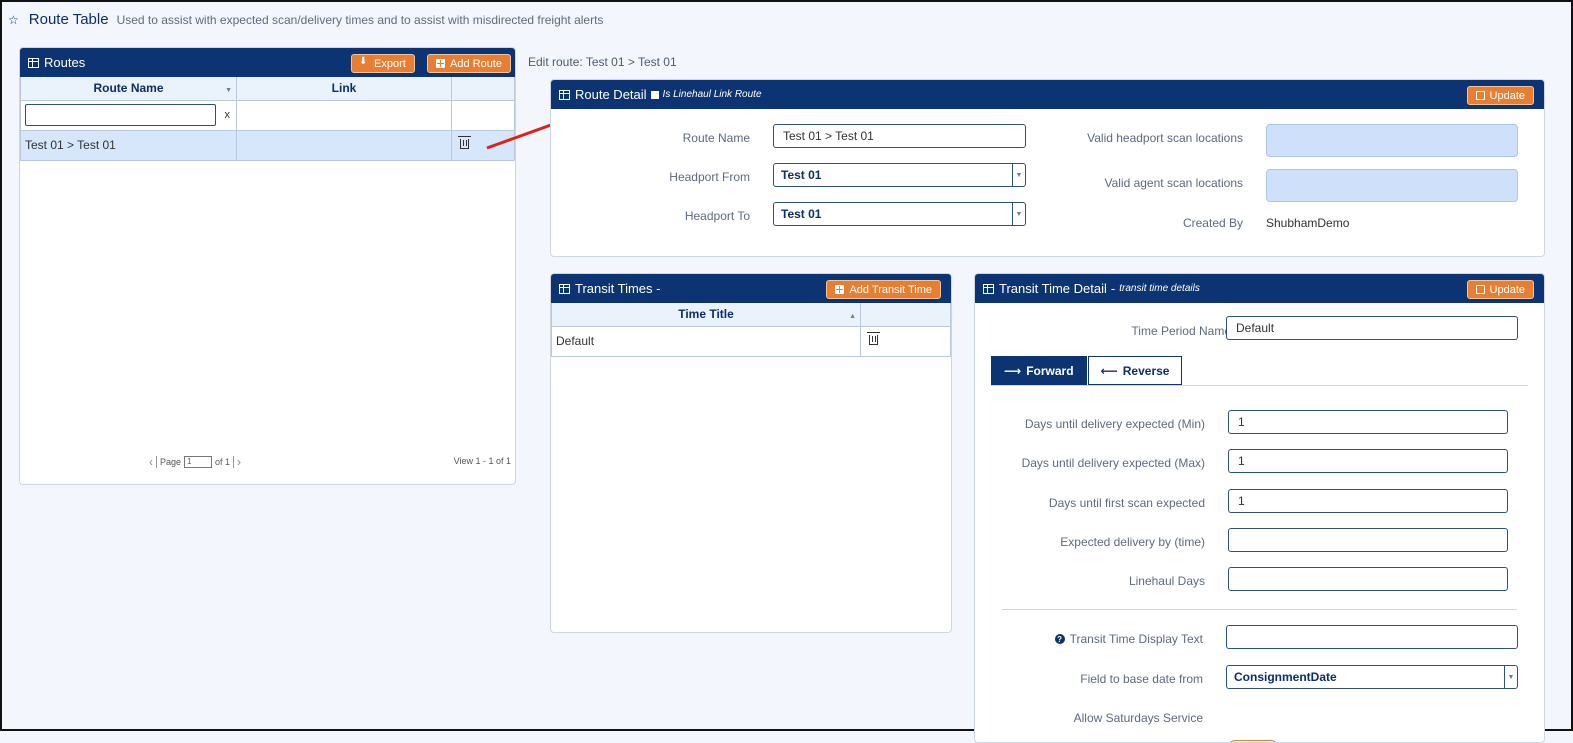 Image resolution: width=1573 pixels, height=743 pixels. Describe the element at coordinates (1113, 463) in the screenshot. I see `days-max-label: Days until delivery expected (Max)` at that location.